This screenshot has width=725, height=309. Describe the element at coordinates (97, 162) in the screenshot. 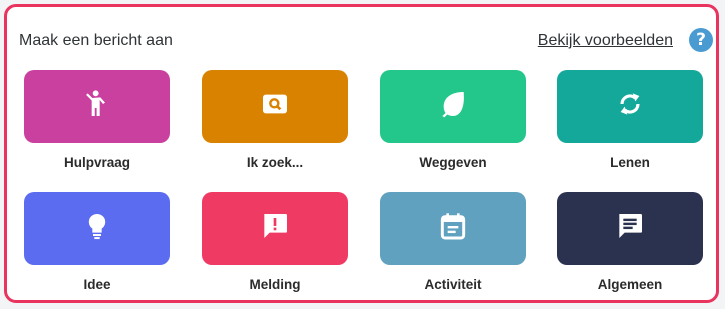

I see `tile-label: Hulpvraag` at that location.